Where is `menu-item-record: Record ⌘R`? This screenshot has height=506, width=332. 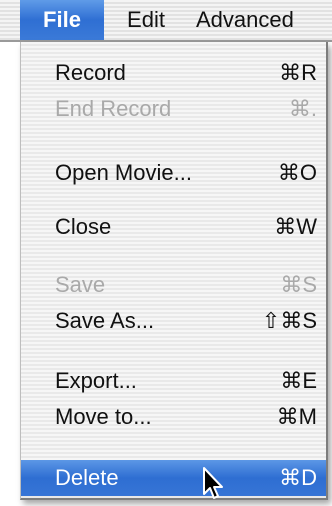 menu-item-record: Record ⌘R is located at coordinates (173, 73).